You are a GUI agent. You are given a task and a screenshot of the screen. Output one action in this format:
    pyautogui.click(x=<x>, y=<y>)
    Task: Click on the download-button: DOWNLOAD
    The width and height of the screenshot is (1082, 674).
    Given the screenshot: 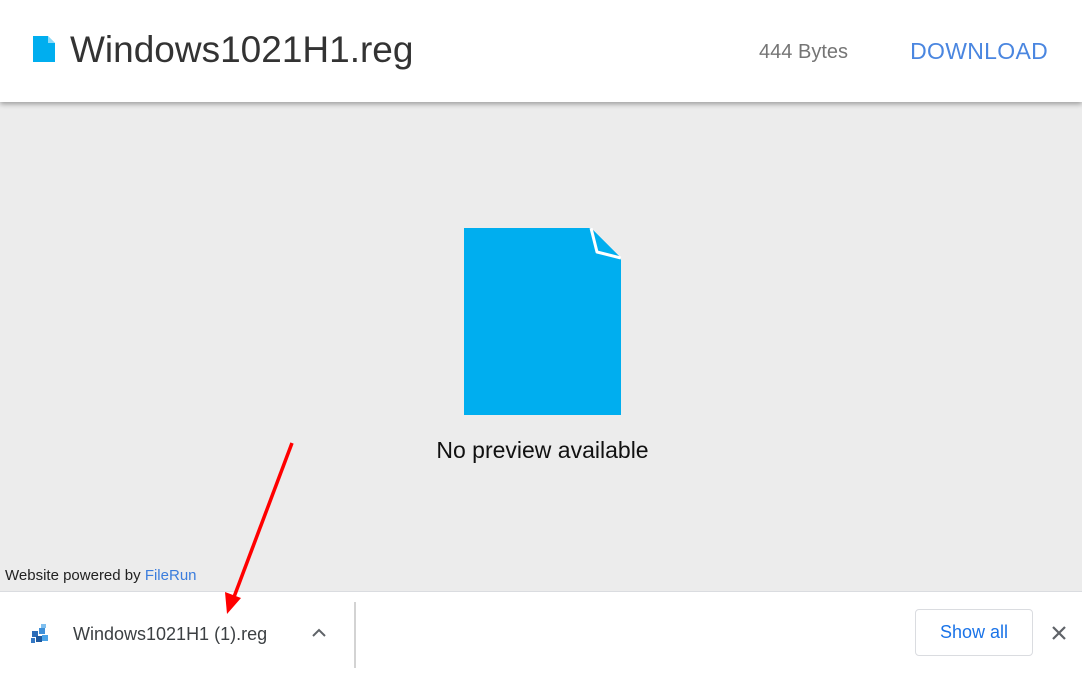 What is the action you would take?
    pyautogui.click(x=979, y=51)
    